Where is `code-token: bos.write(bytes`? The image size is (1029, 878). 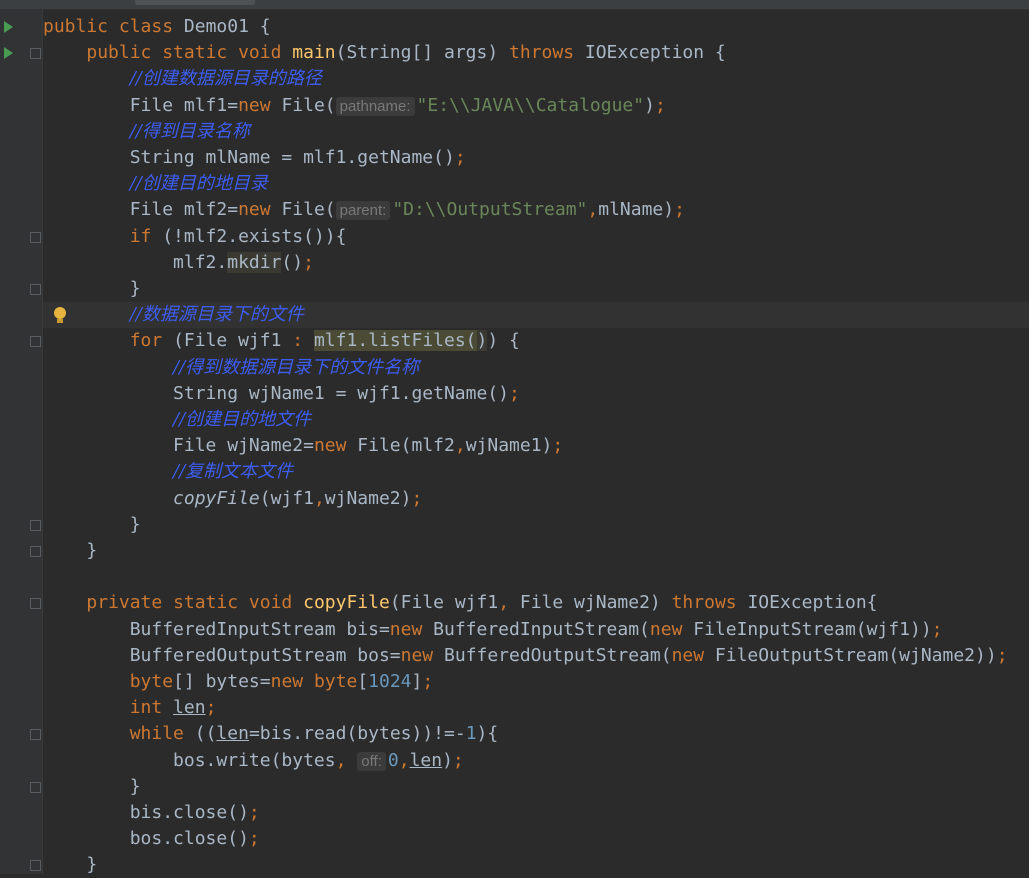
code-token: bos.write(bytes is located at coordinates (189, 760).